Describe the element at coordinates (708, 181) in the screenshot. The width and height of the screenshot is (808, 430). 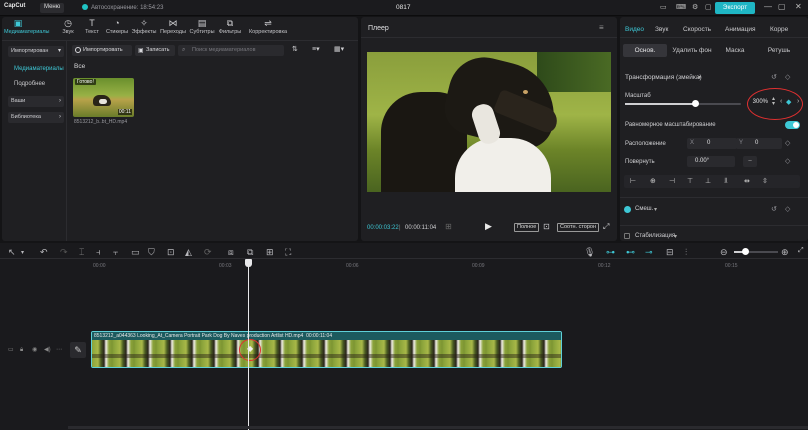
I see `align-middle-icon: ⊥` at that location.